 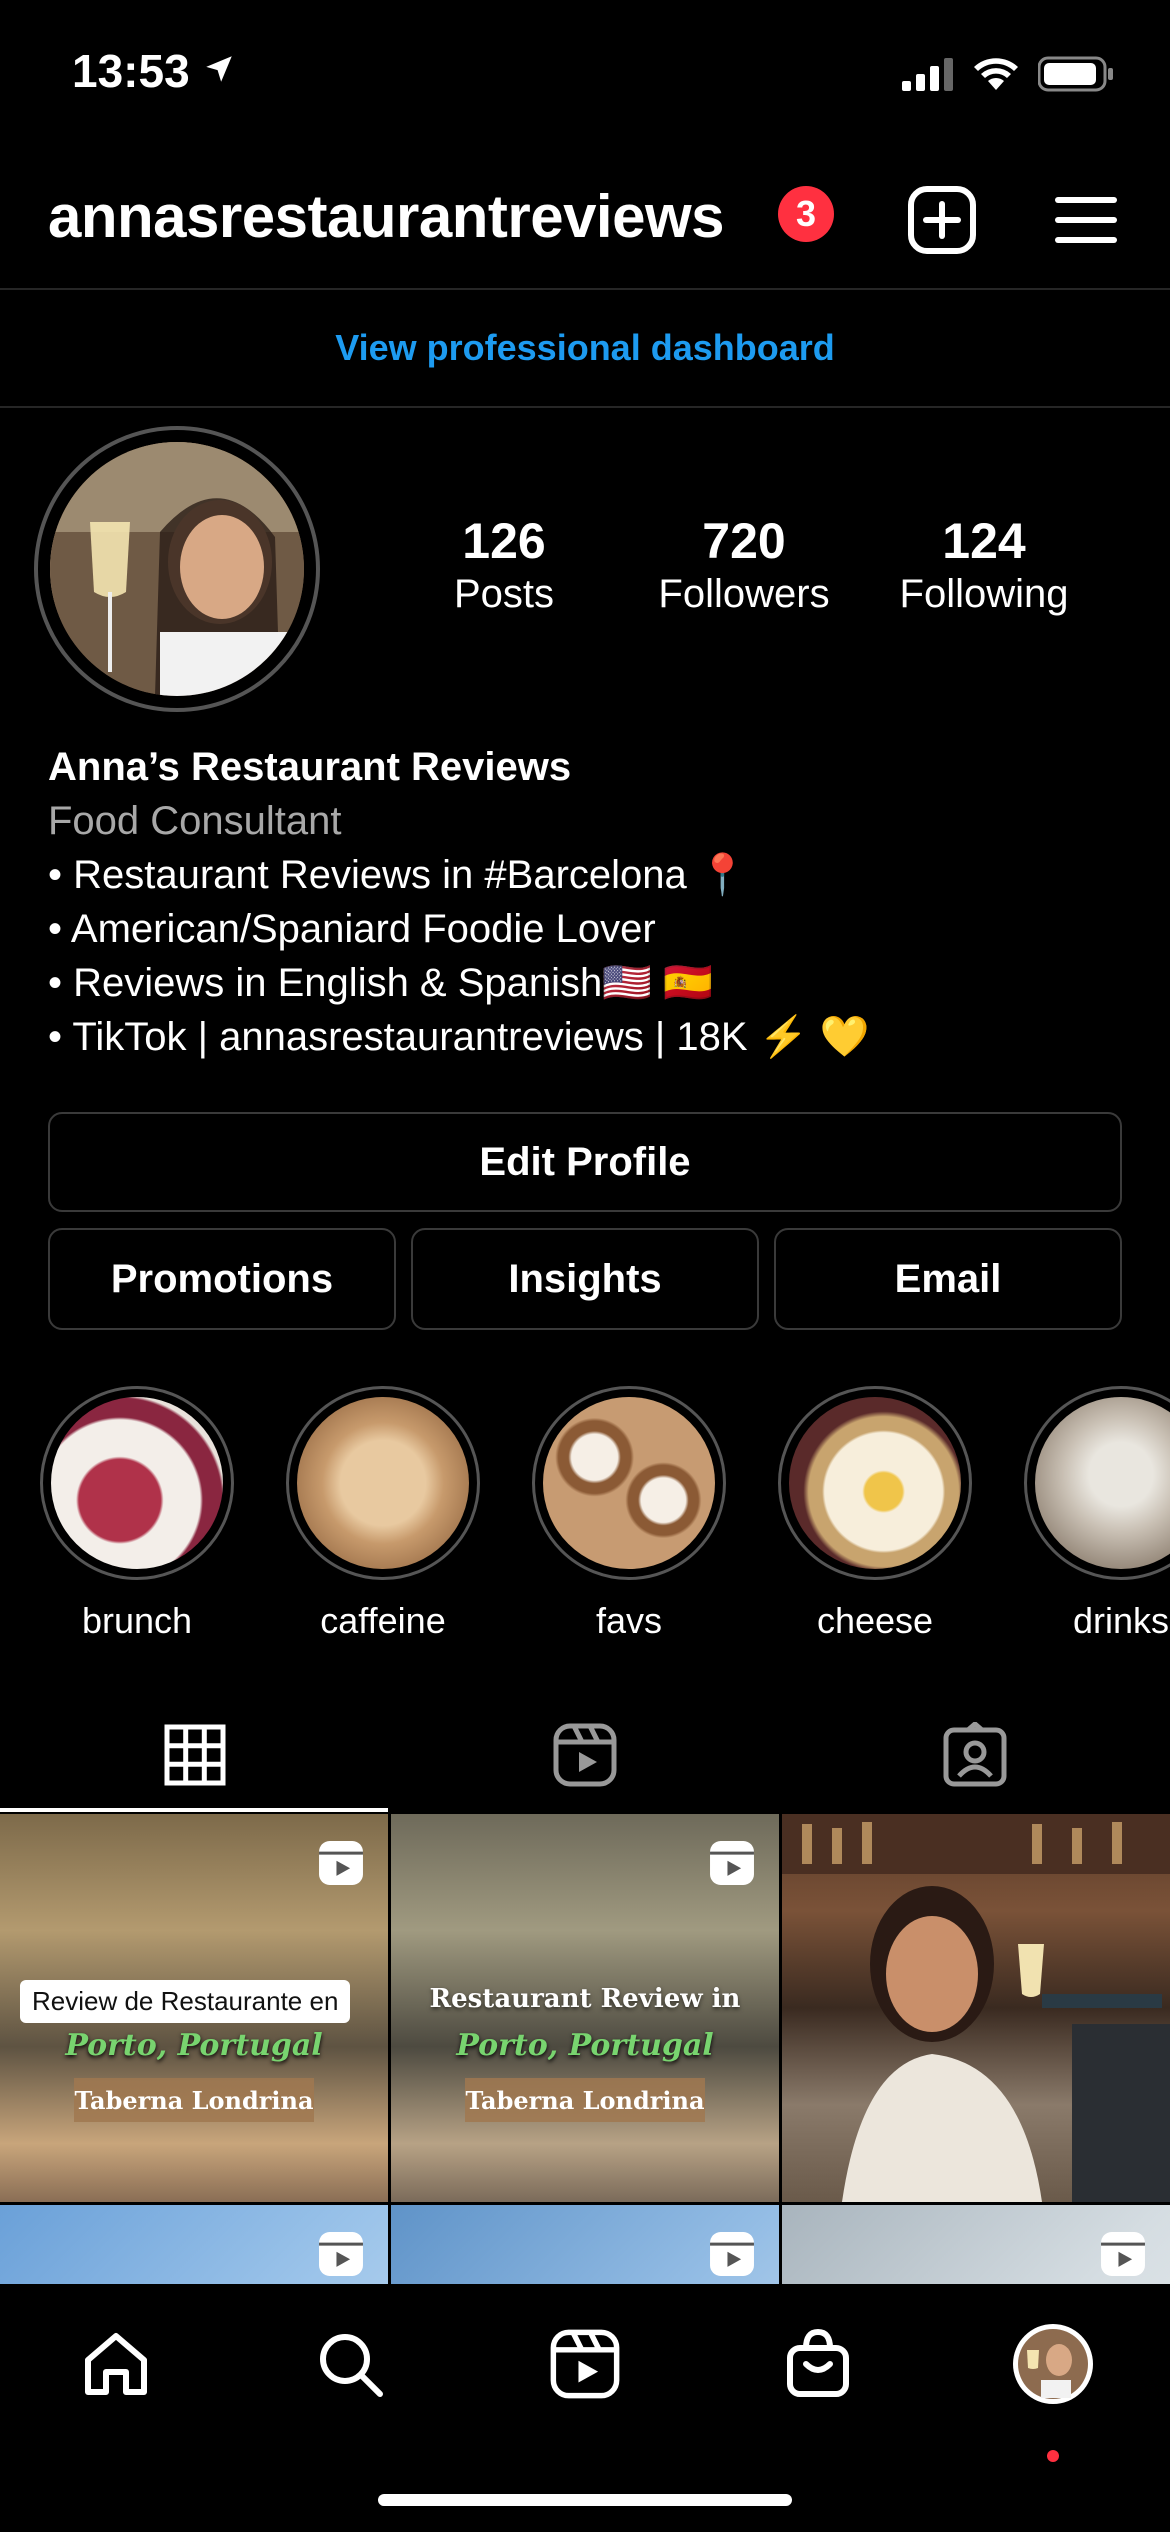 I want to click on nav-profile, so click(x=1053, y=2364).